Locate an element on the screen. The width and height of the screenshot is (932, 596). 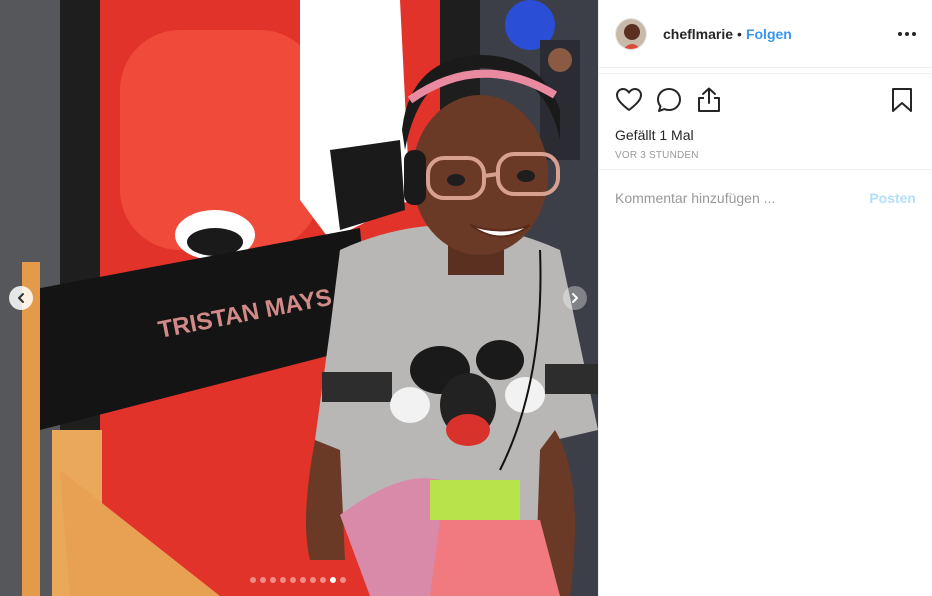
avatar is located at coordinates (631, 33).